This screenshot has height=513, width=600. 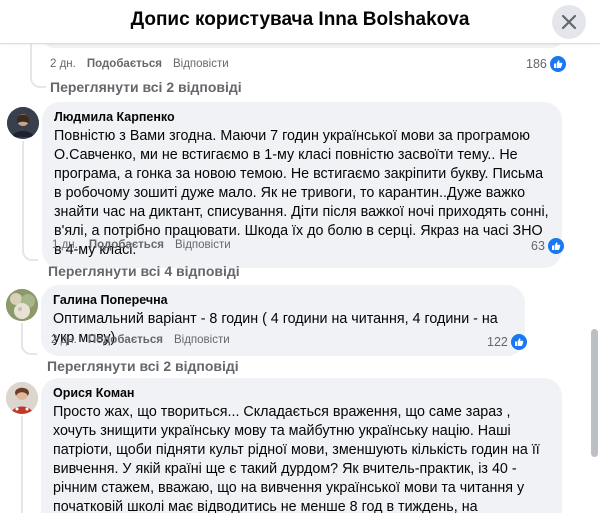 I want to click on reactions-summary: 63, so click(x=547, y=246).